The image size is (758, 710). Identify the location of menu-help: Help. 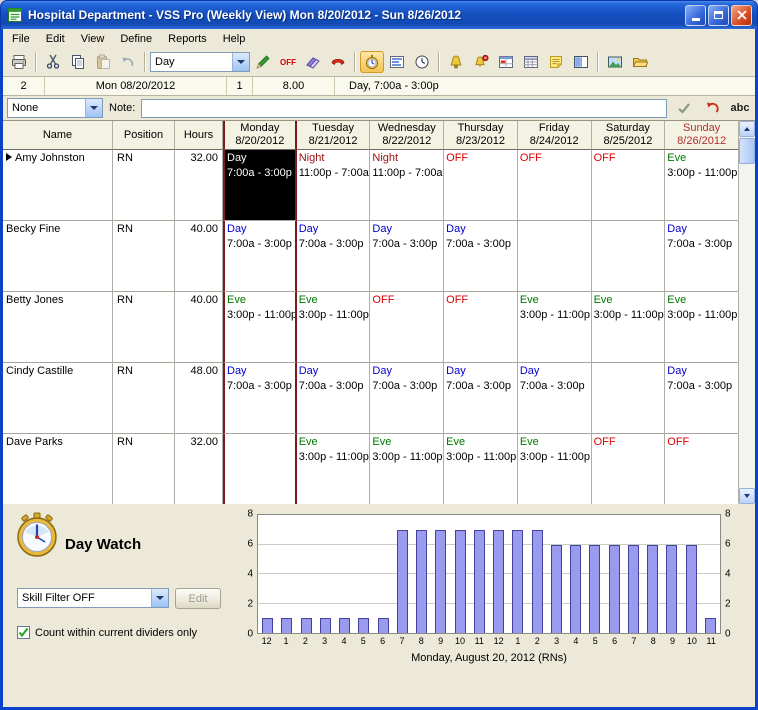
(234, 39).